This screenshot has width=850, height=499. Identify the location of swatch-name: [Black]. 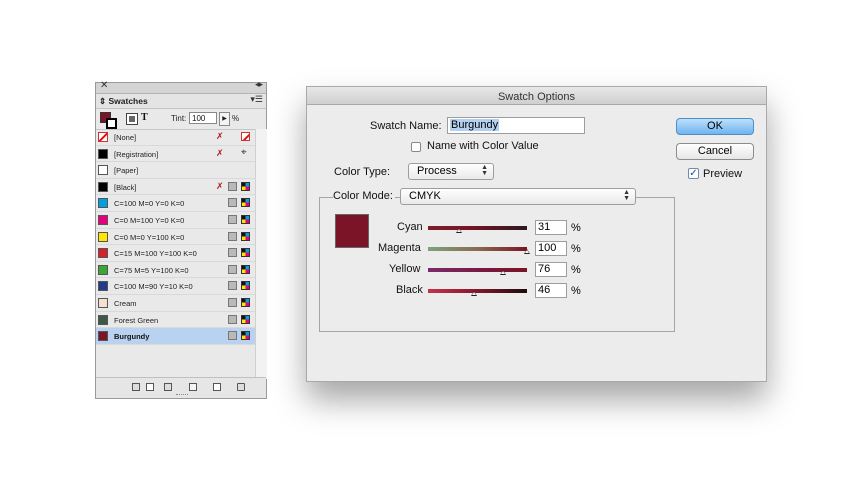
(125, 187).